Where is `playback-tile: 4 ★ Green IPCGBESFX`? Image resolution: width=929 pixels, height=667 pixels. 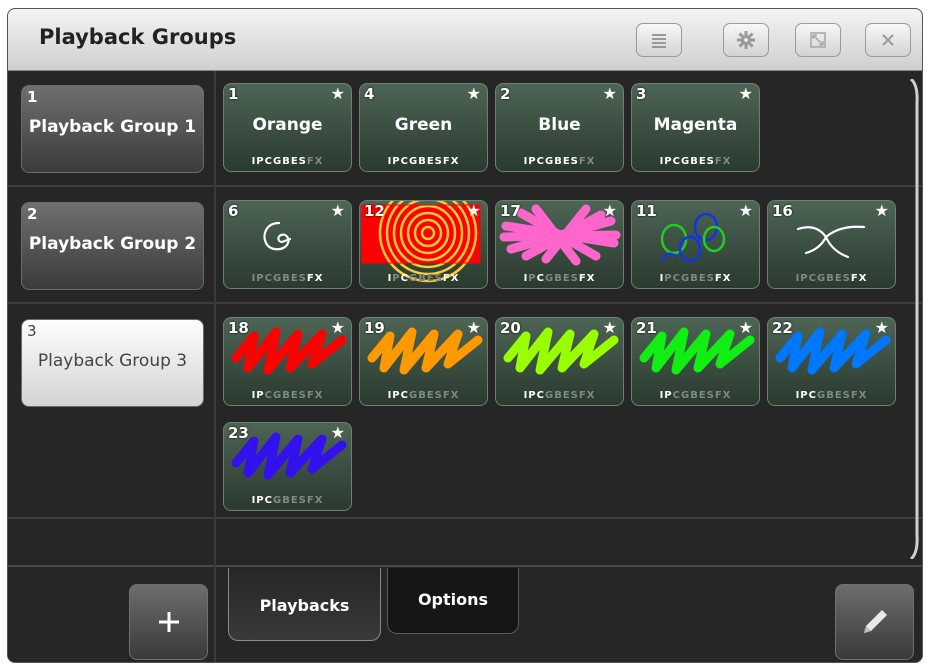 playback-tile: 4 ★ Green IPCGBESFX is located at coordinates (423, 127).